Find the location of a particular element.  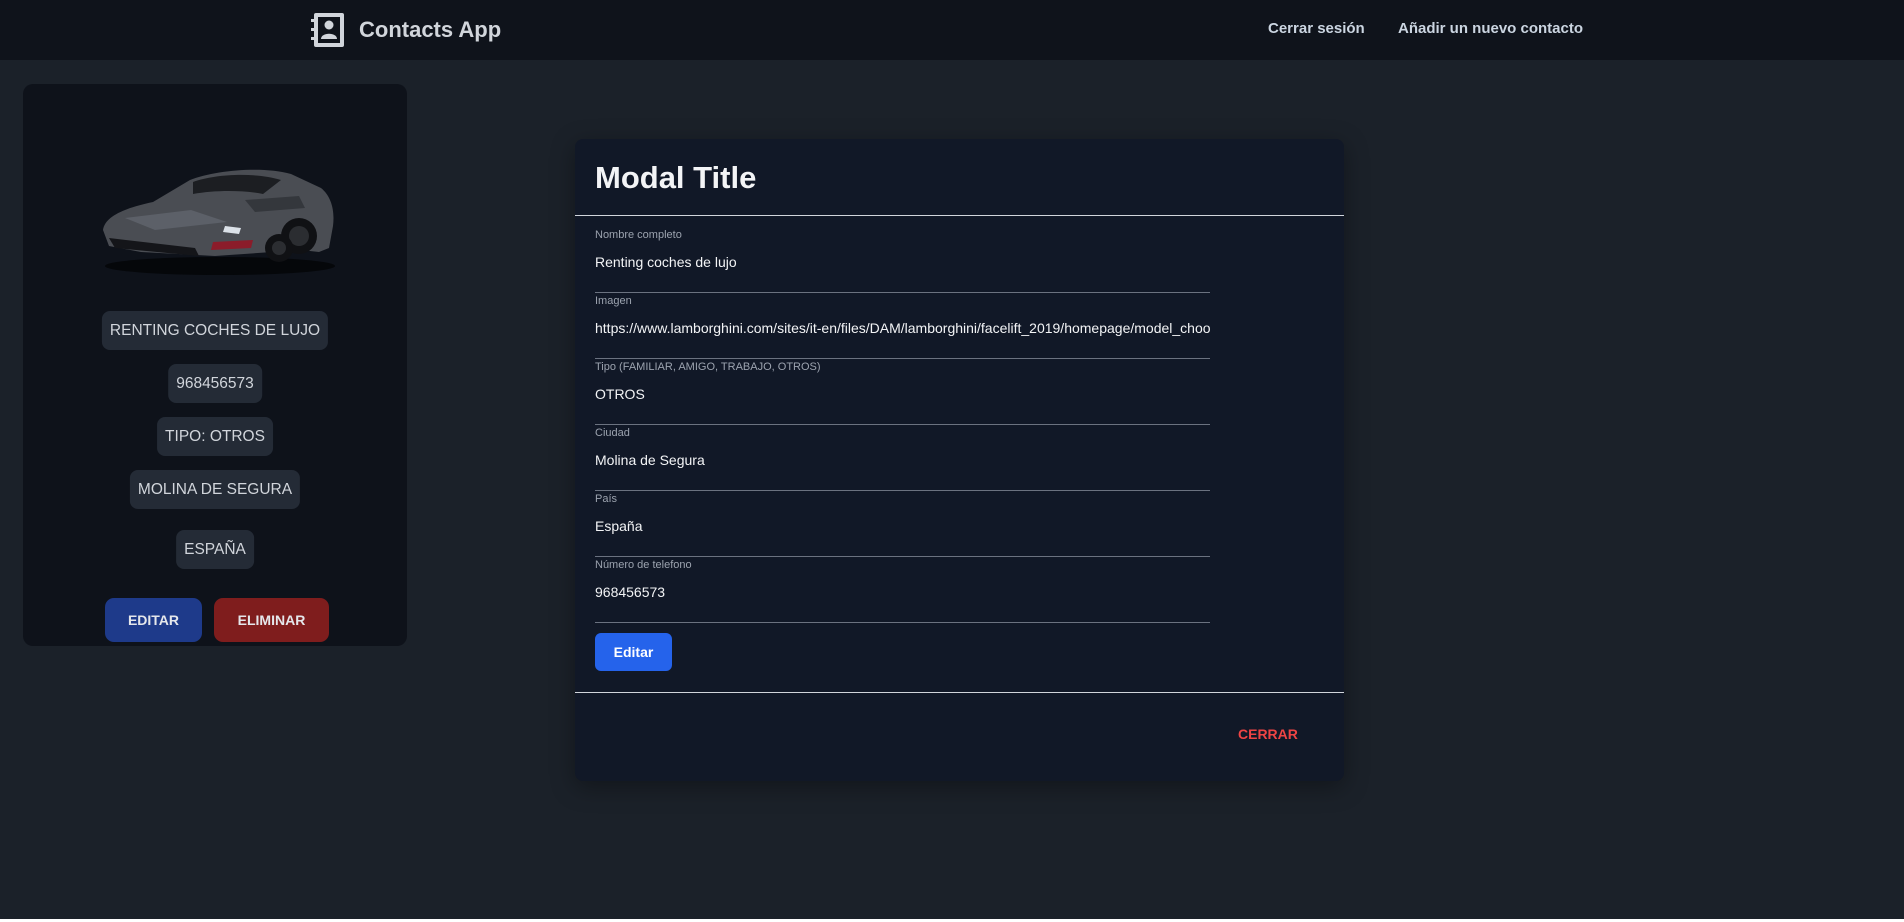

sports-car-image is located at coordinates (219, 222).